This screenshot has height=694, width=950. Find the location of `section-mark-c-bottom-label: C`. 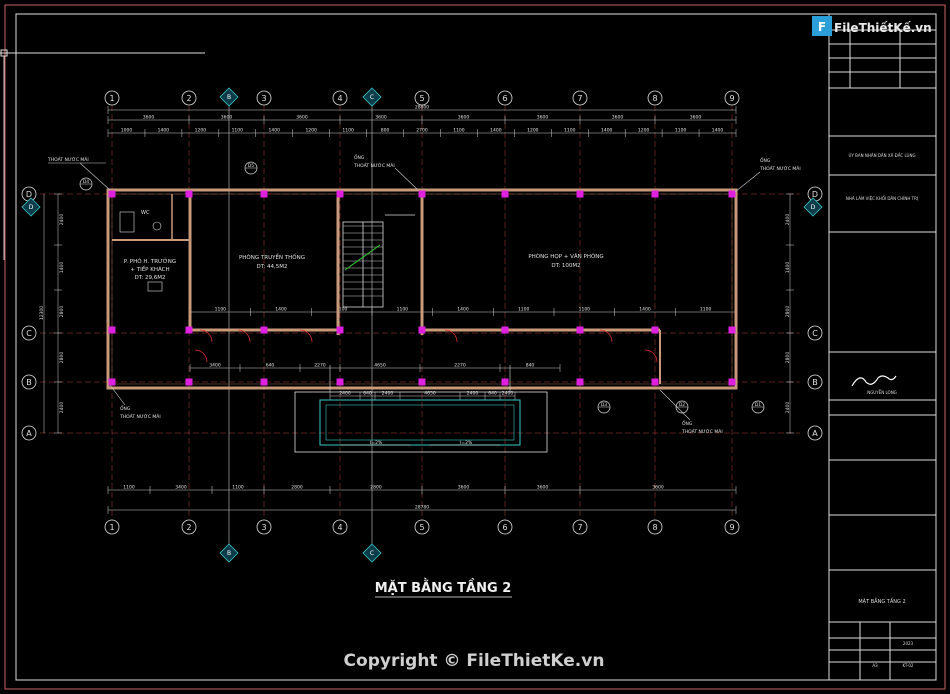

section-mark-c-bottom-label: C is located at coordinates (372, 553).